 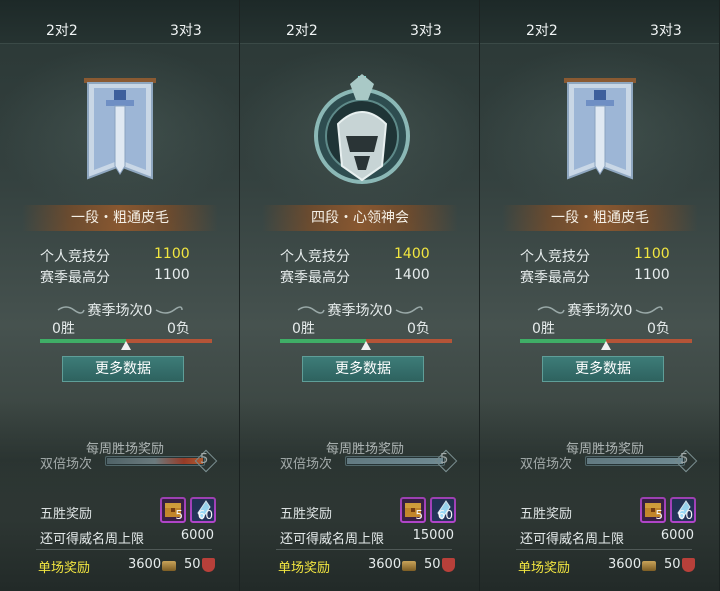 What do you see at coordinates (360, 218) in the screenshot?
I see `rank-title: 四段・心领神会` at bounding box center [360, 218].